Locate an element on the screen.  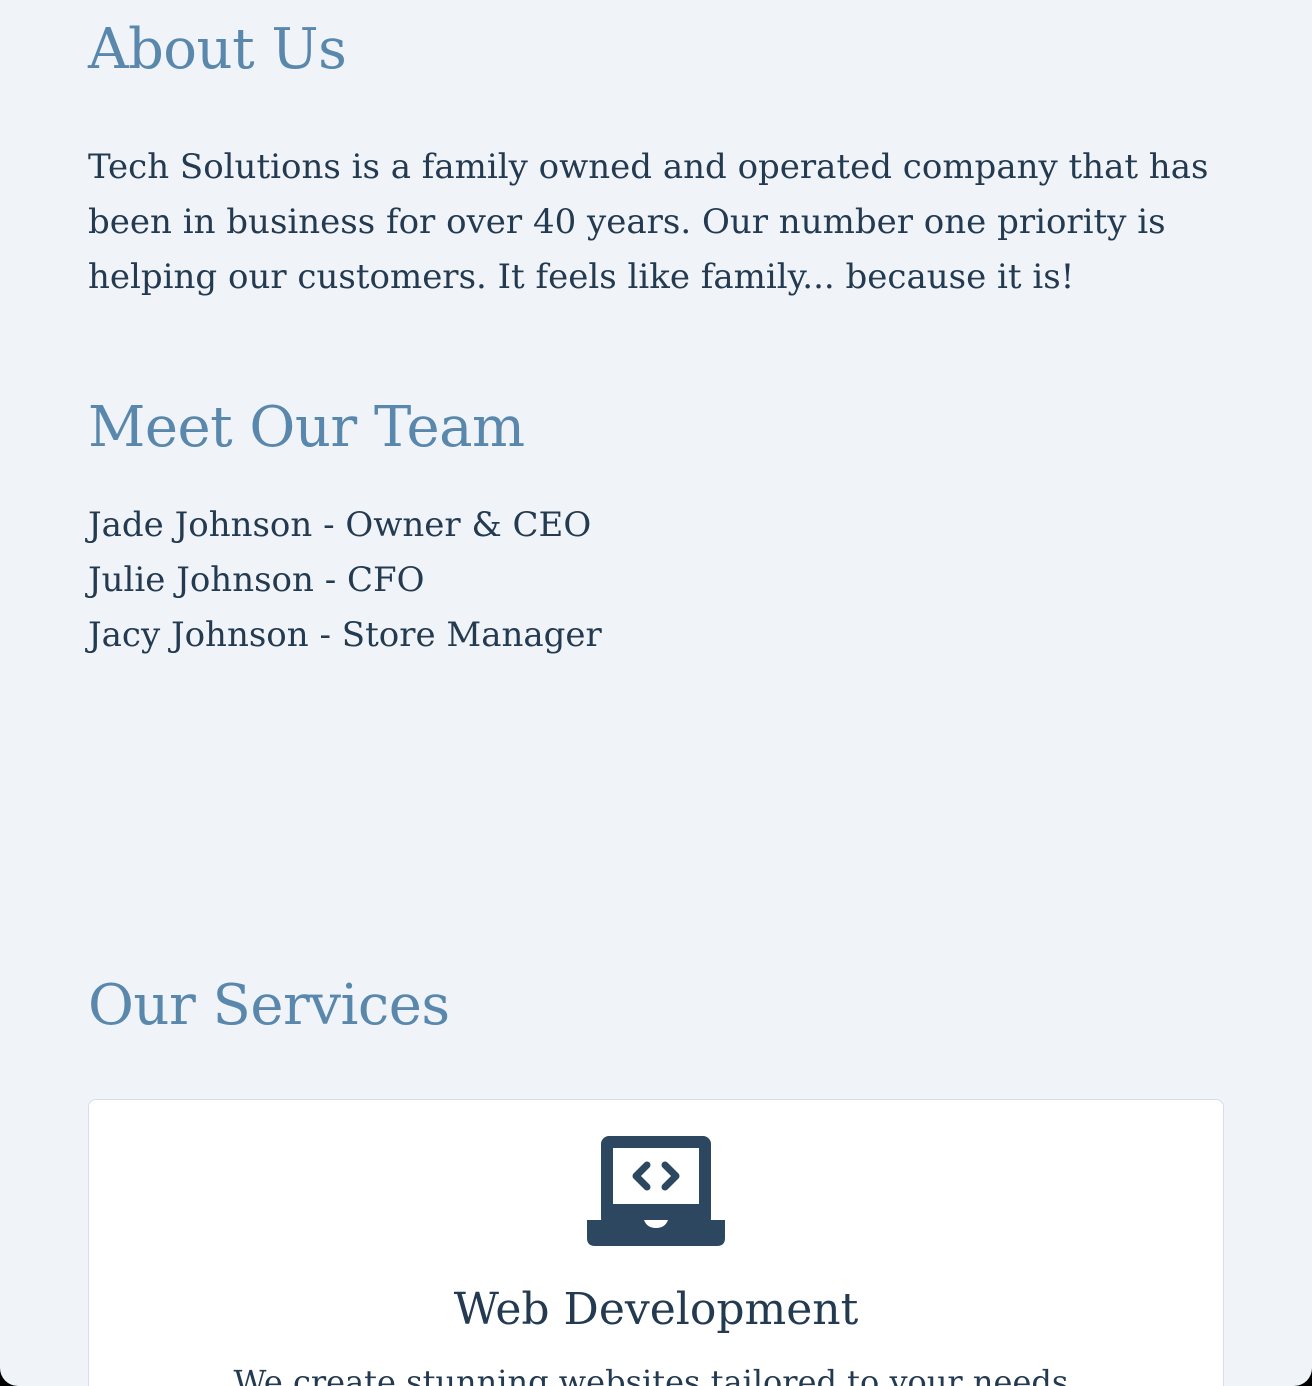
team-heading: Meet Our Team is located at coordinates (306, 427).